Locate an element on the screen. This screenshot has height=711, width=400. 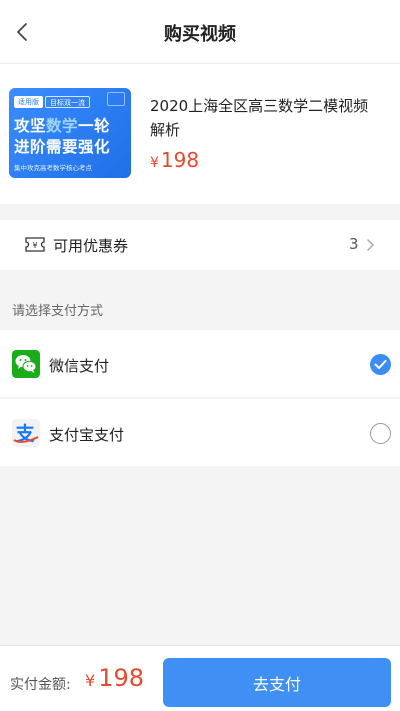
nav-bar: 购买视频 is located at coordinates (200, 32).